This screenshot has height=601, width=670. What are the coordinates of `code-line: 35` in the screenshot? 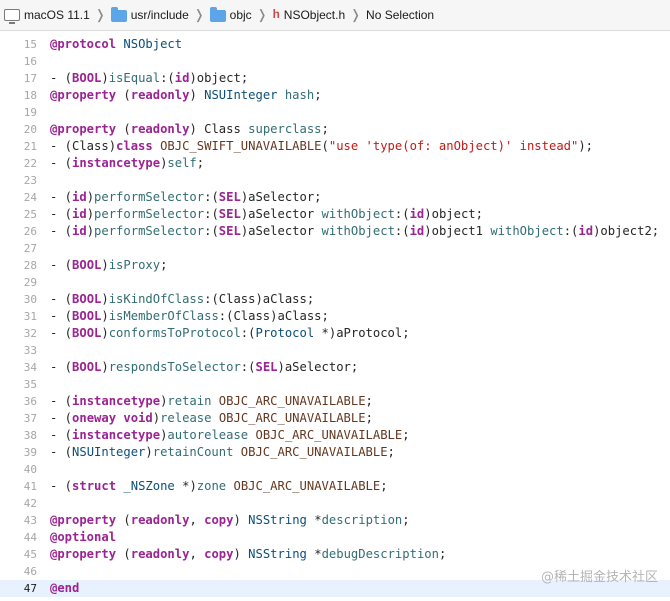 It's located at (335, 384).